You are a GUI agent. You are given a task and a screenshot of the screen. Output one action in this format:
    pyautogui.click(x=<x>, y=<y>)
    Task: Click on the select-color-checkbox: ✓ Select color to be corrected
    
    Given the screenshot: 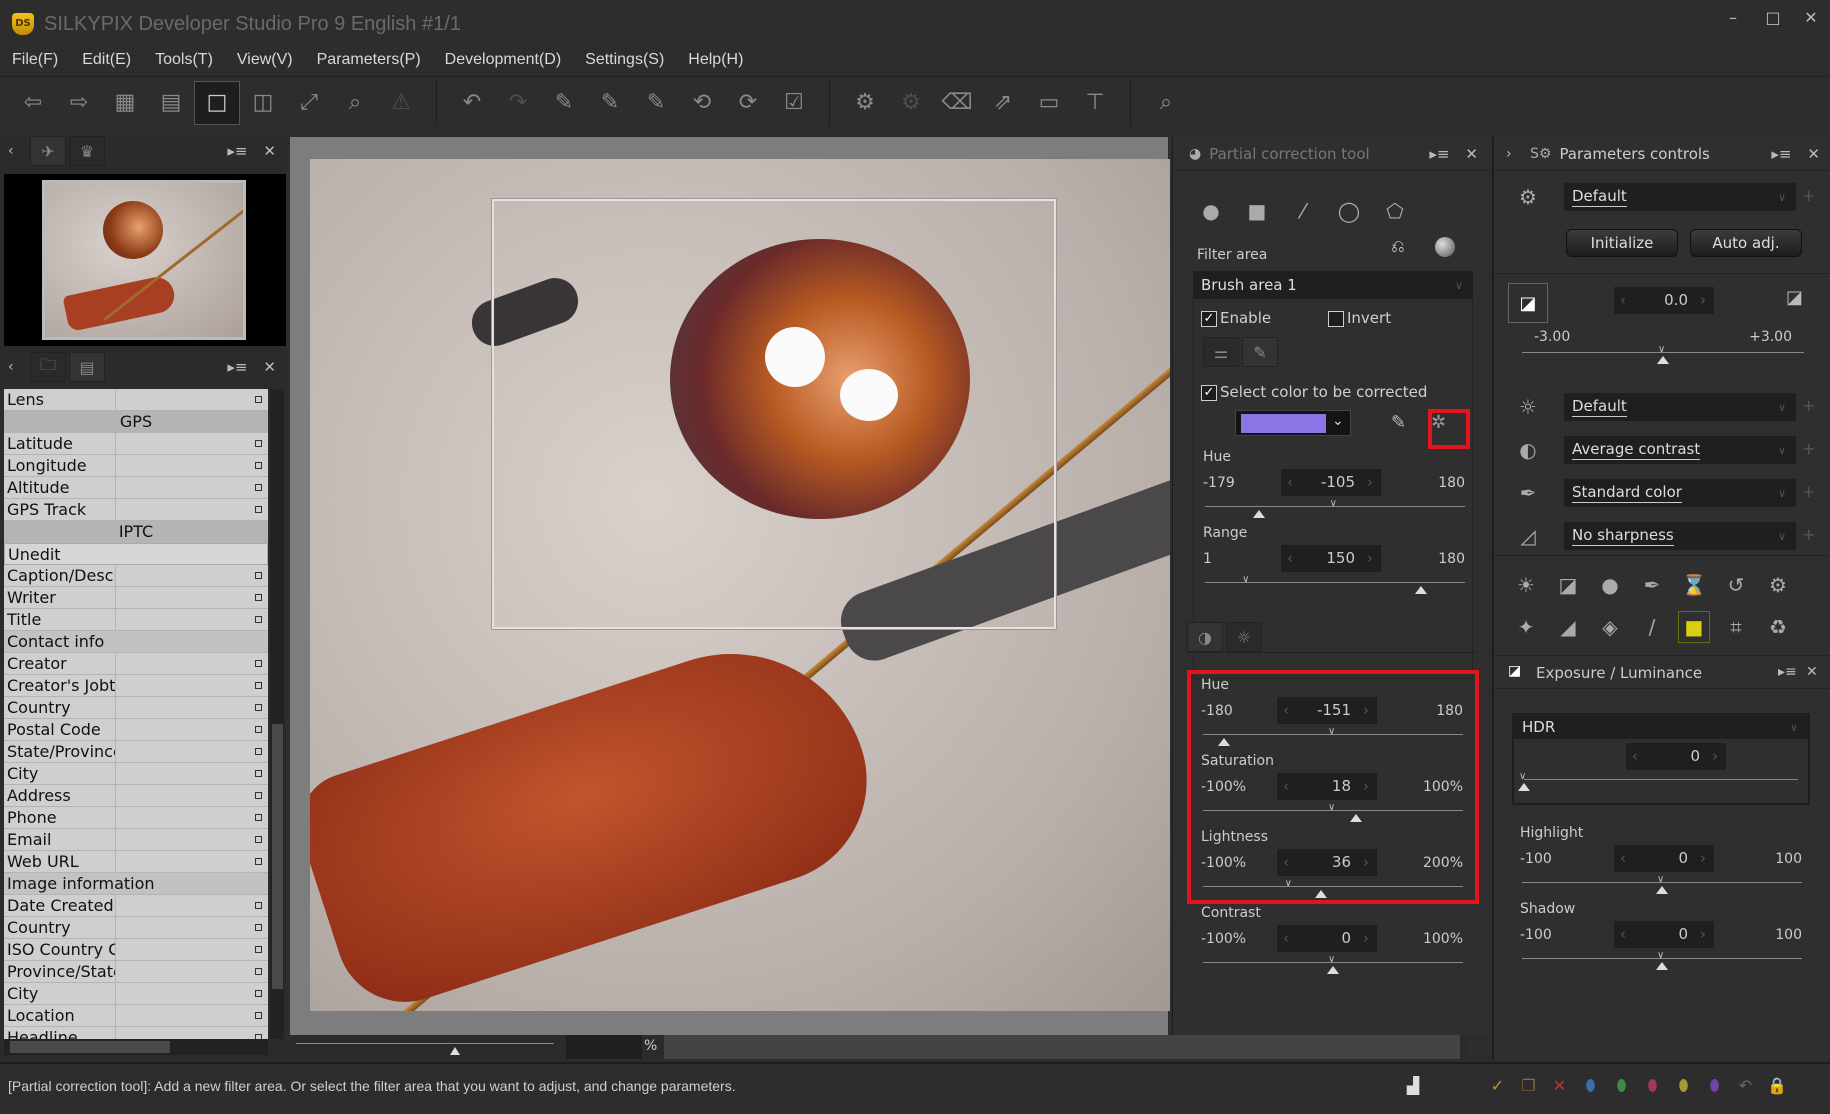 What is the action you would take?
    pyautogui.click(x=1314, y=392)
    